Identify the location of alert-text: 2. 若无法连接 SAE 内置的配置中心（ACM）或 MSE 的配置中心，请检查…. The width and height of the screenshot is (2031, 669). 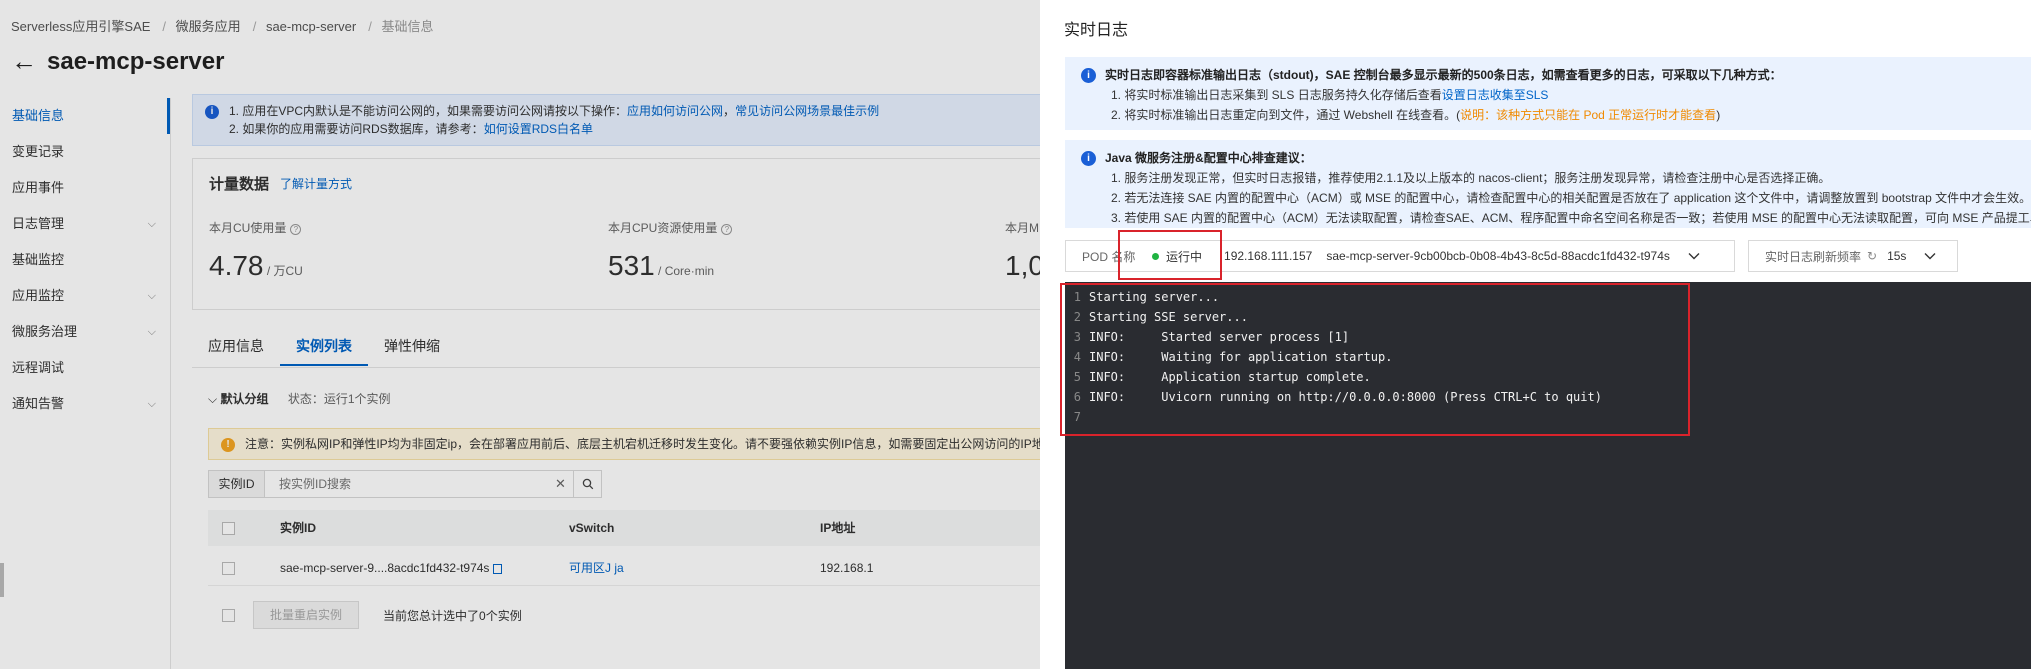
(1571, 198).